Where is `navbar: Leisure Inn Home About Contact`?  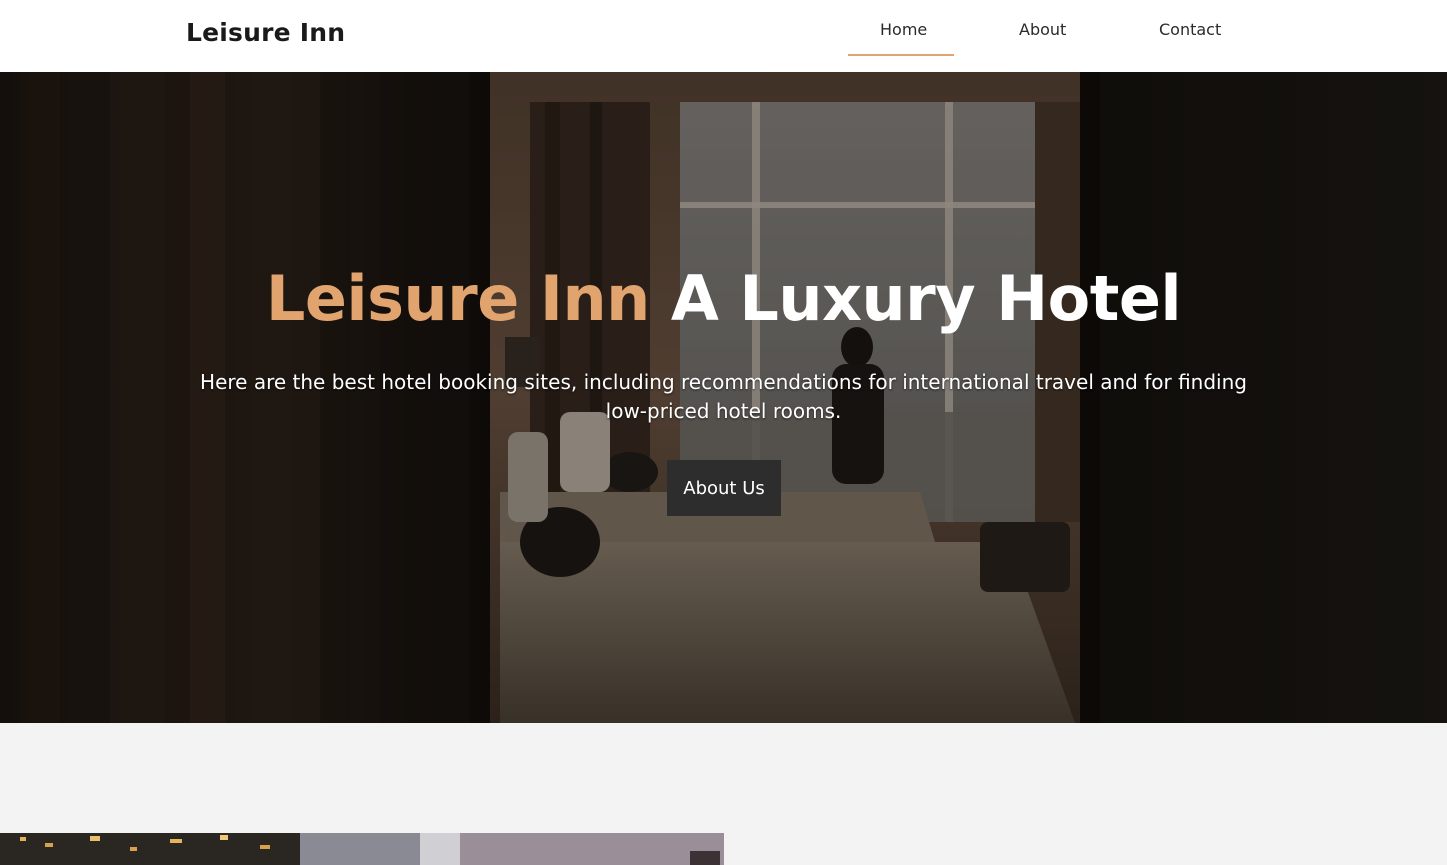
navbar: Leisure Inn Home About Contact is located at coordinates (723, 36).